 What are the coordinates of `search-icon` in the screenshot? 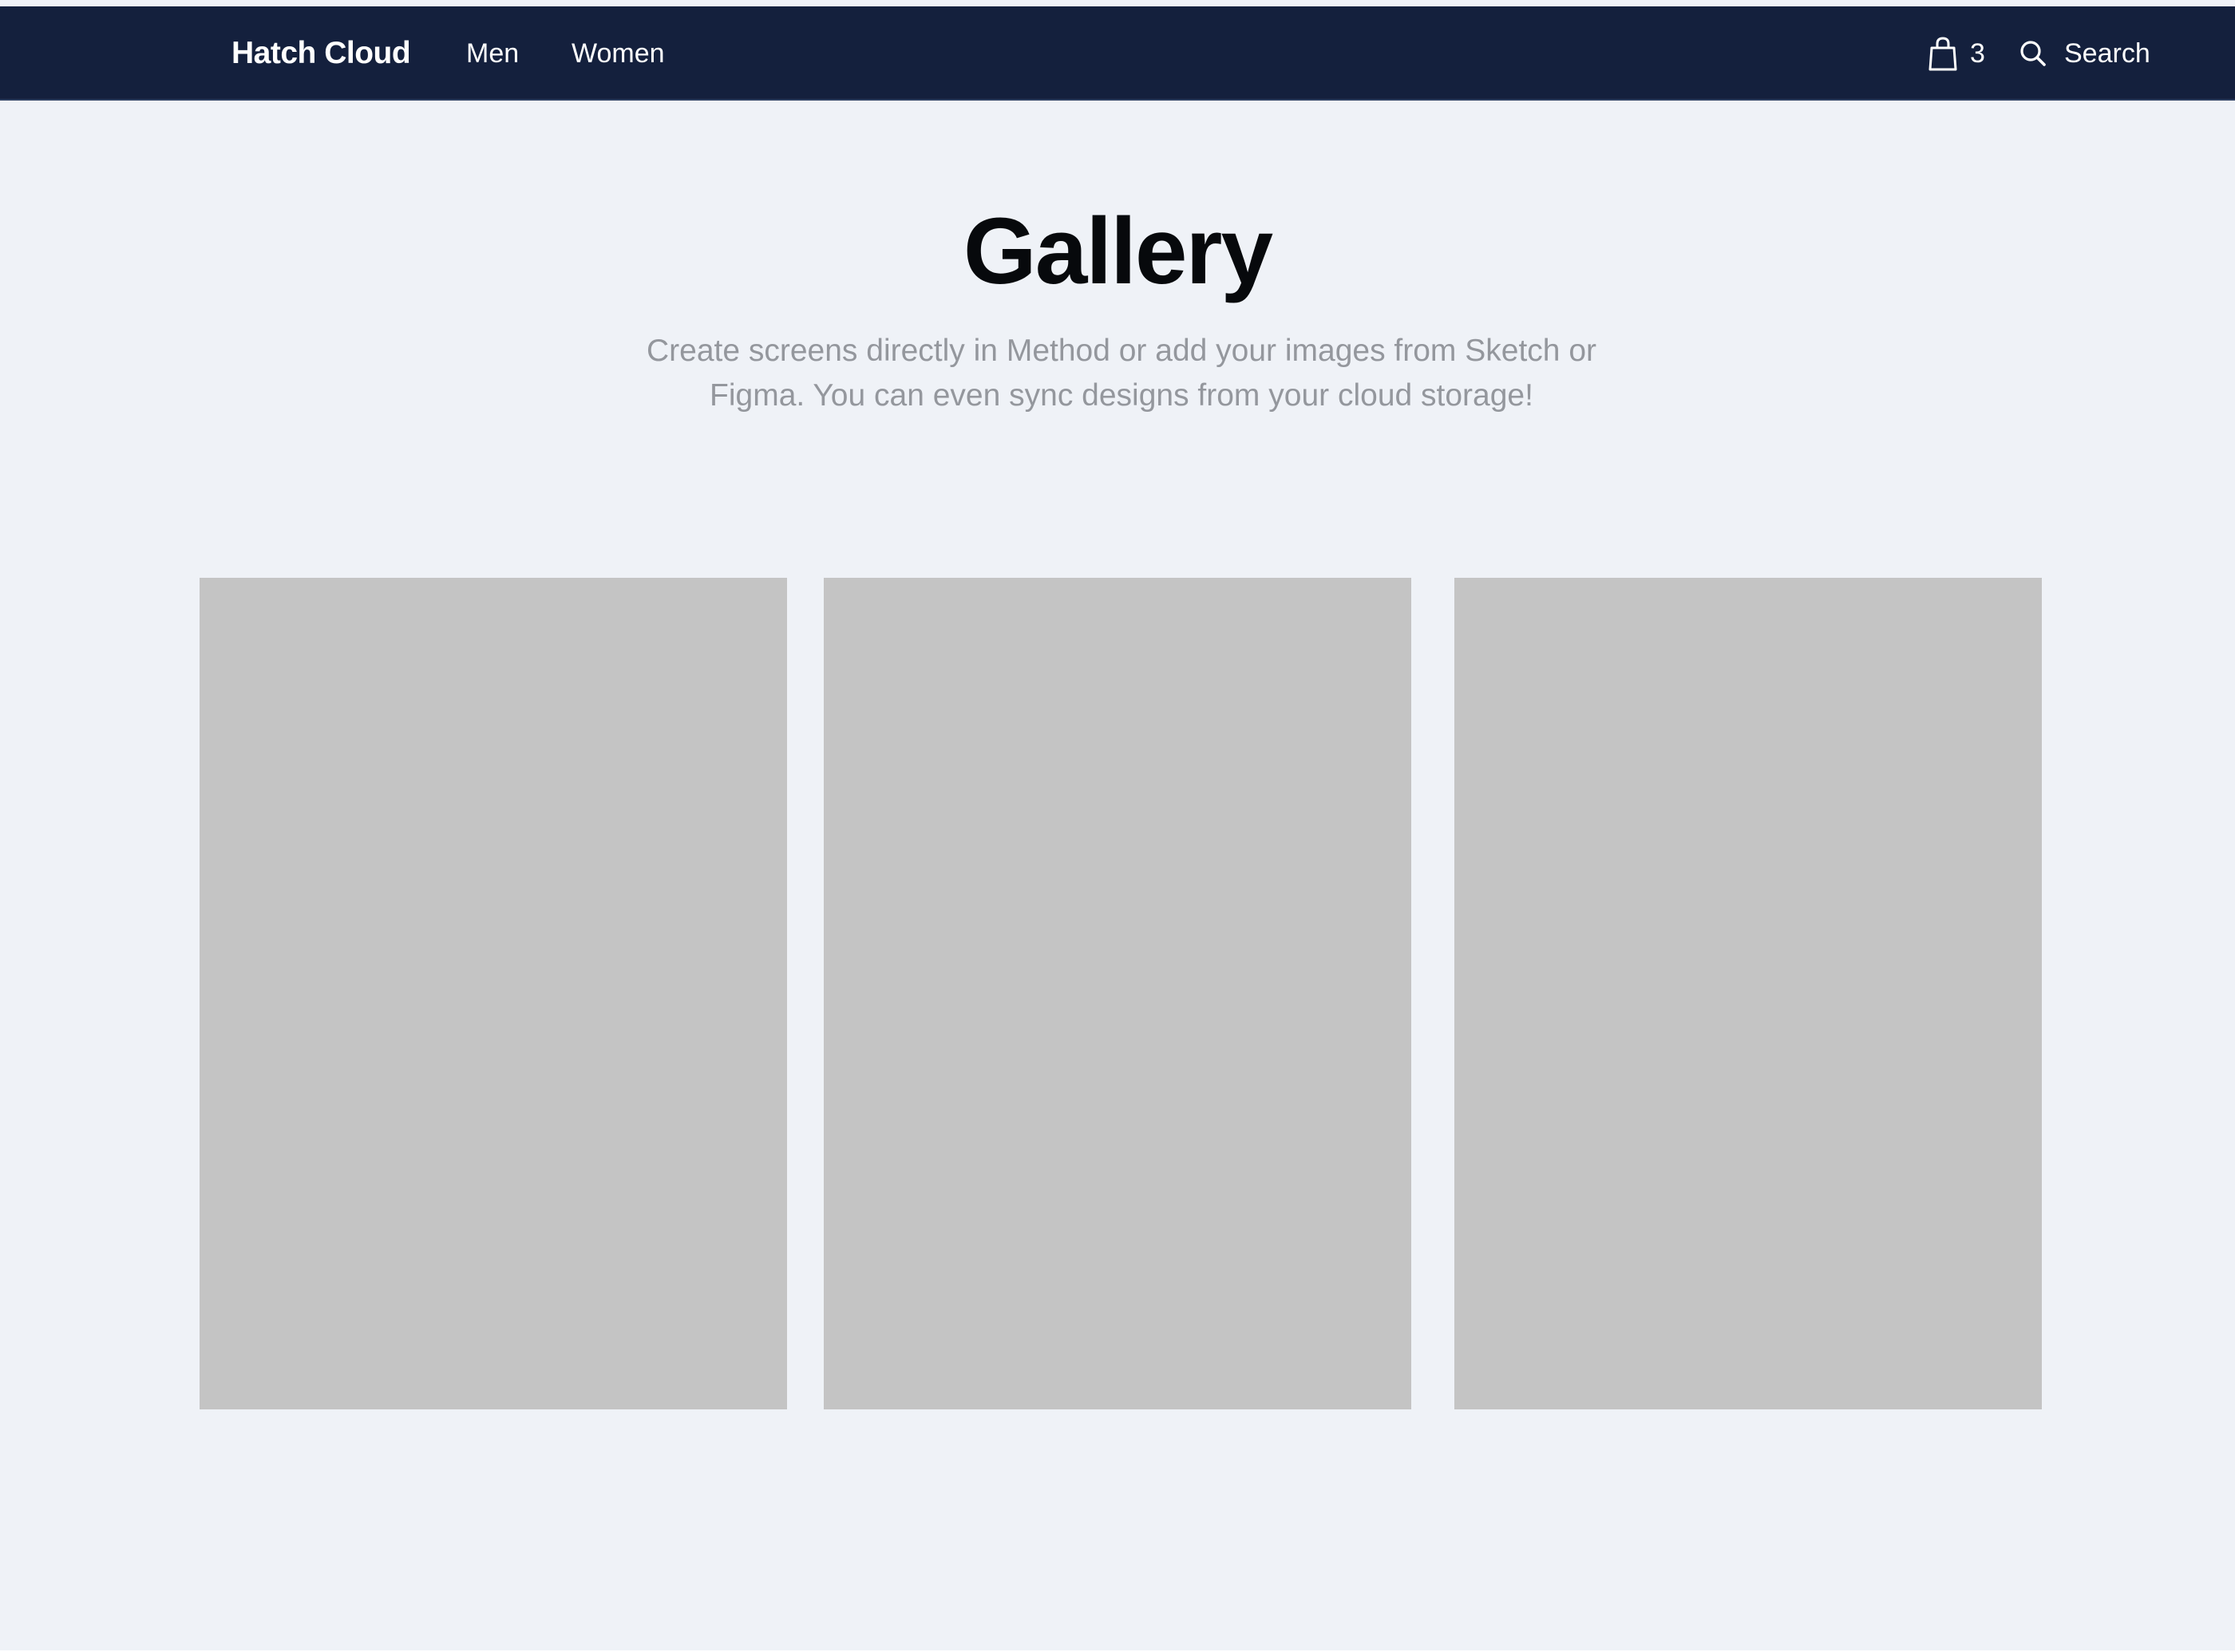 It's located at (2033, 53).